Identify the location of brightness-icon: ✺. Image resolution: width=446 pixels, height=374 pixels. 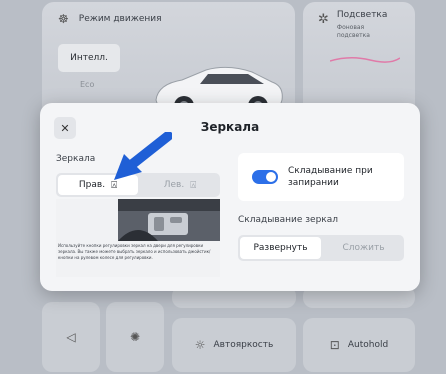
(135, 337).